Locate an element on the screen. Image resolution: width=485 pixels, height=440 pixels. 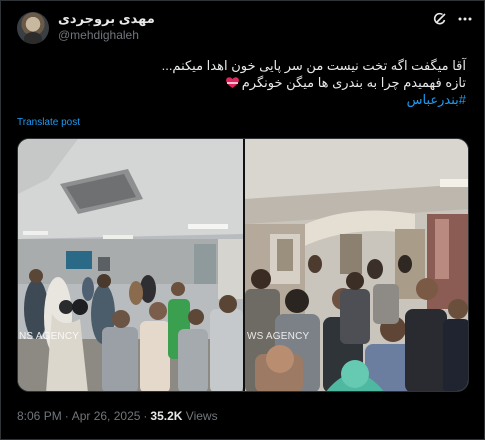
post-line-2-wrap: تازه فهمیدم چرا به بندری ها میگن خونگرم is located at coordinates (246, 82).